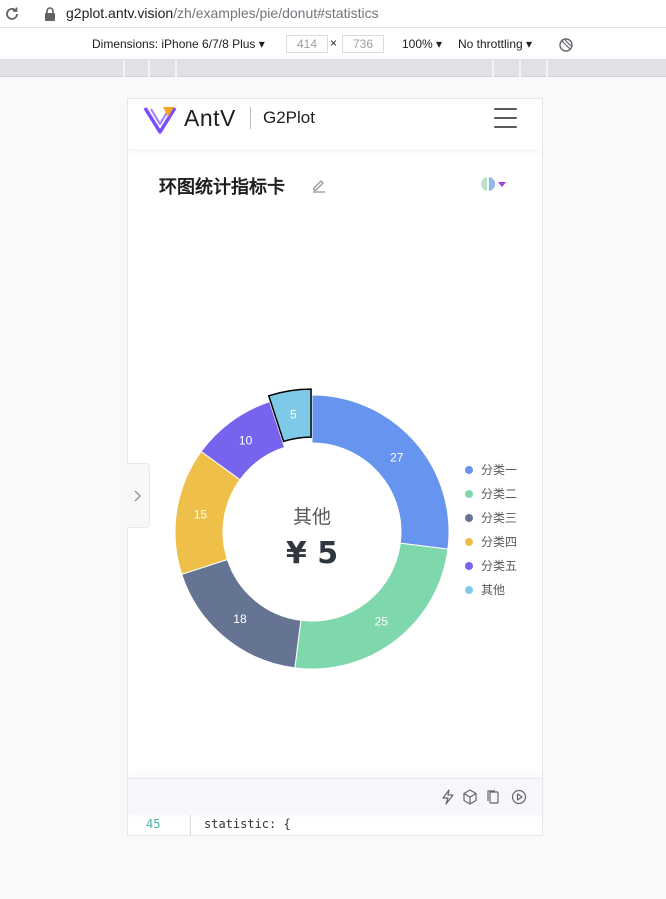 The width and height of the screenshot is (666, 899). Describe the element at coordinates (307, 44) in the screenshot. I see `width-input: 414` at that location.